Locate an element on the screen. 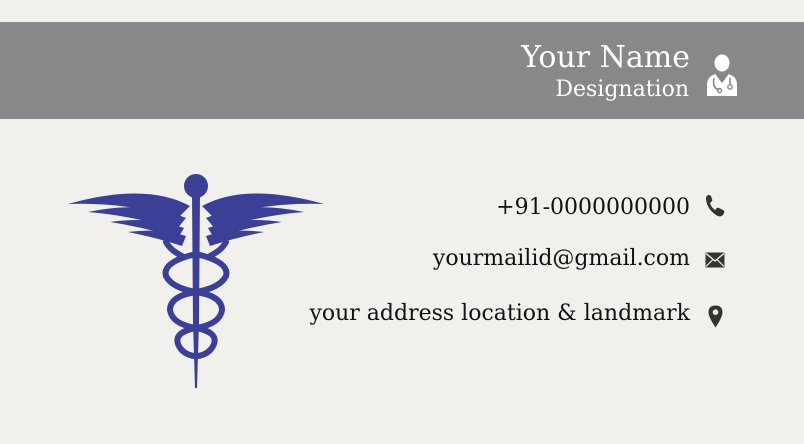 The image size is (804, 444). card-name: Your Name is located at coordinates (605, 57).